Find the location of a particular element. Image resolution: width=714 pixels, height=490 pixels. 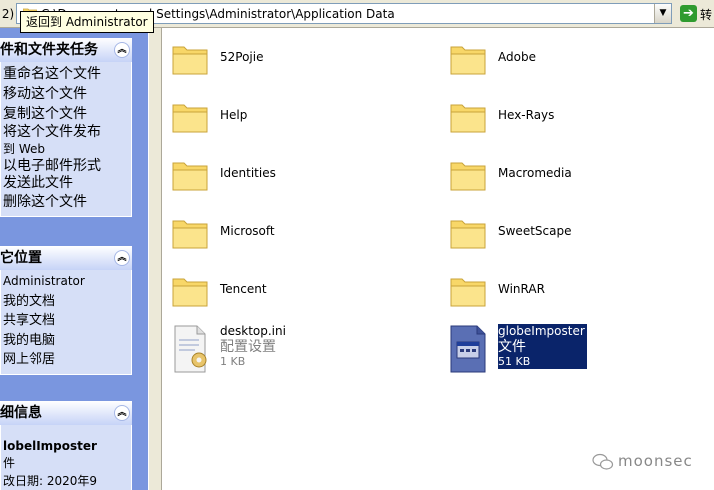

folder-label: Microsoft is located at coordinates (247, 231).